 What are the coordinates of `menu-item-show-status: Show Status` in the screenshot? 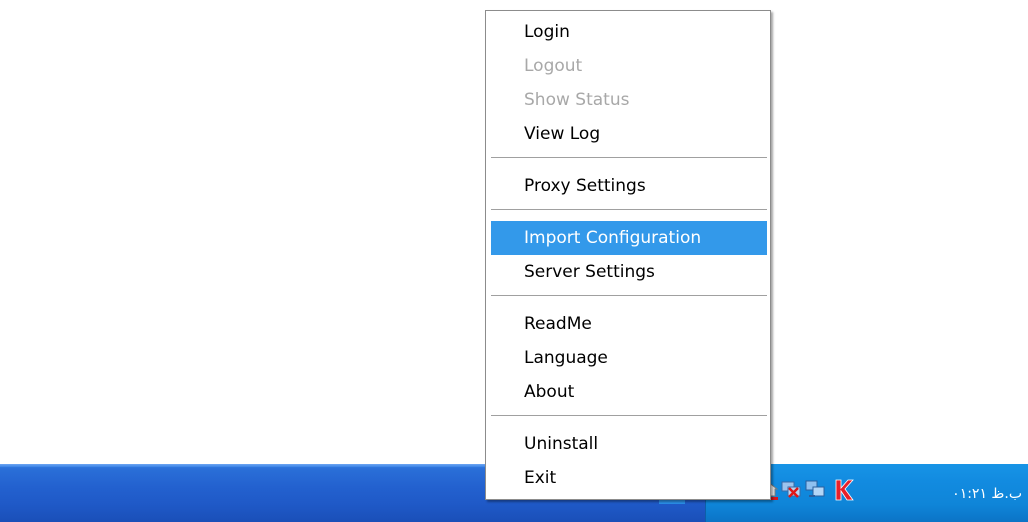 It's located at (577, 100).